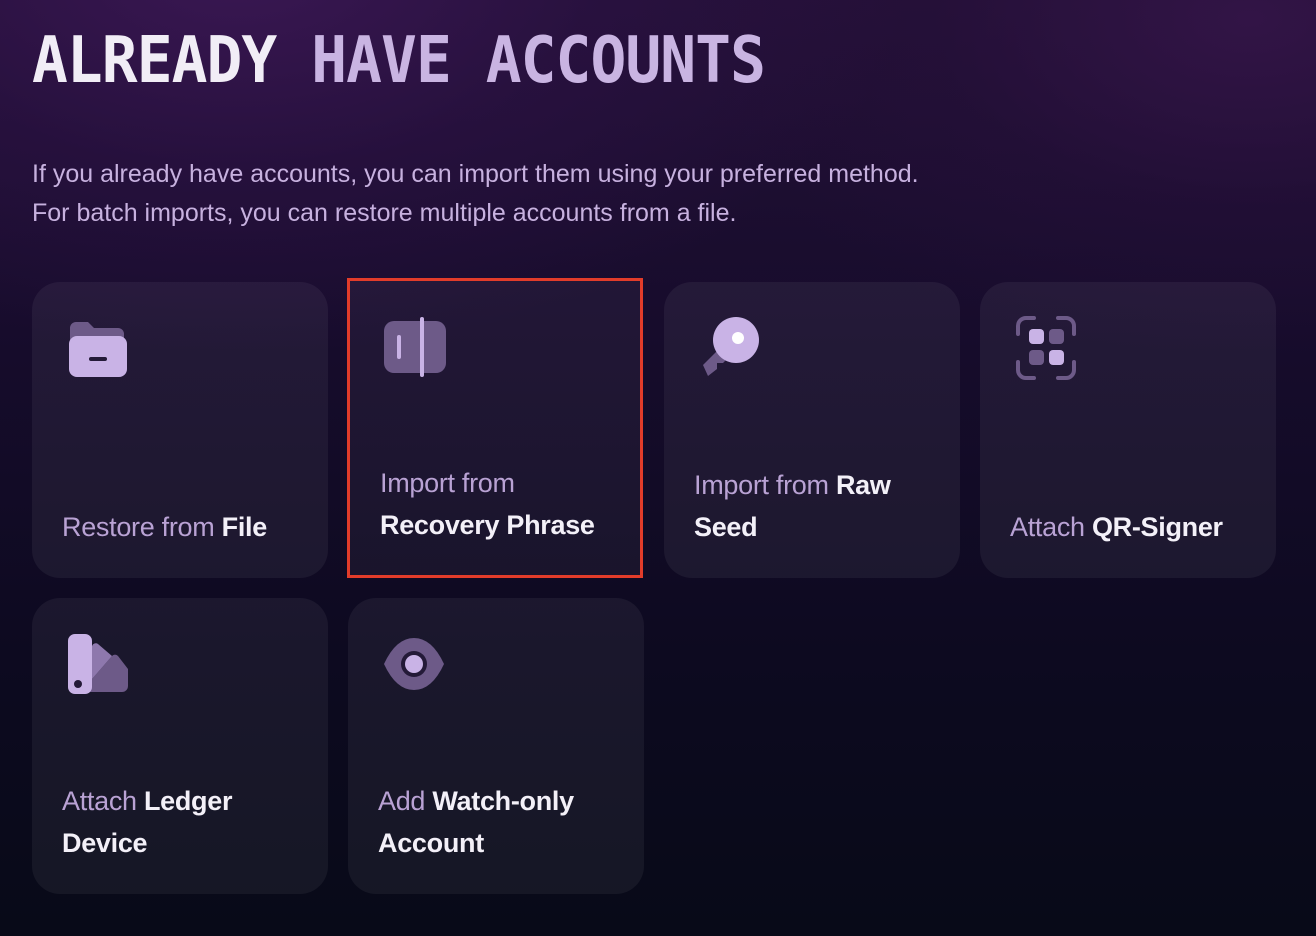  What do you see at coordinates (415, 347) in the screenshot?
I see `recovery-phrase-icon` at bounding box center [415, 347].